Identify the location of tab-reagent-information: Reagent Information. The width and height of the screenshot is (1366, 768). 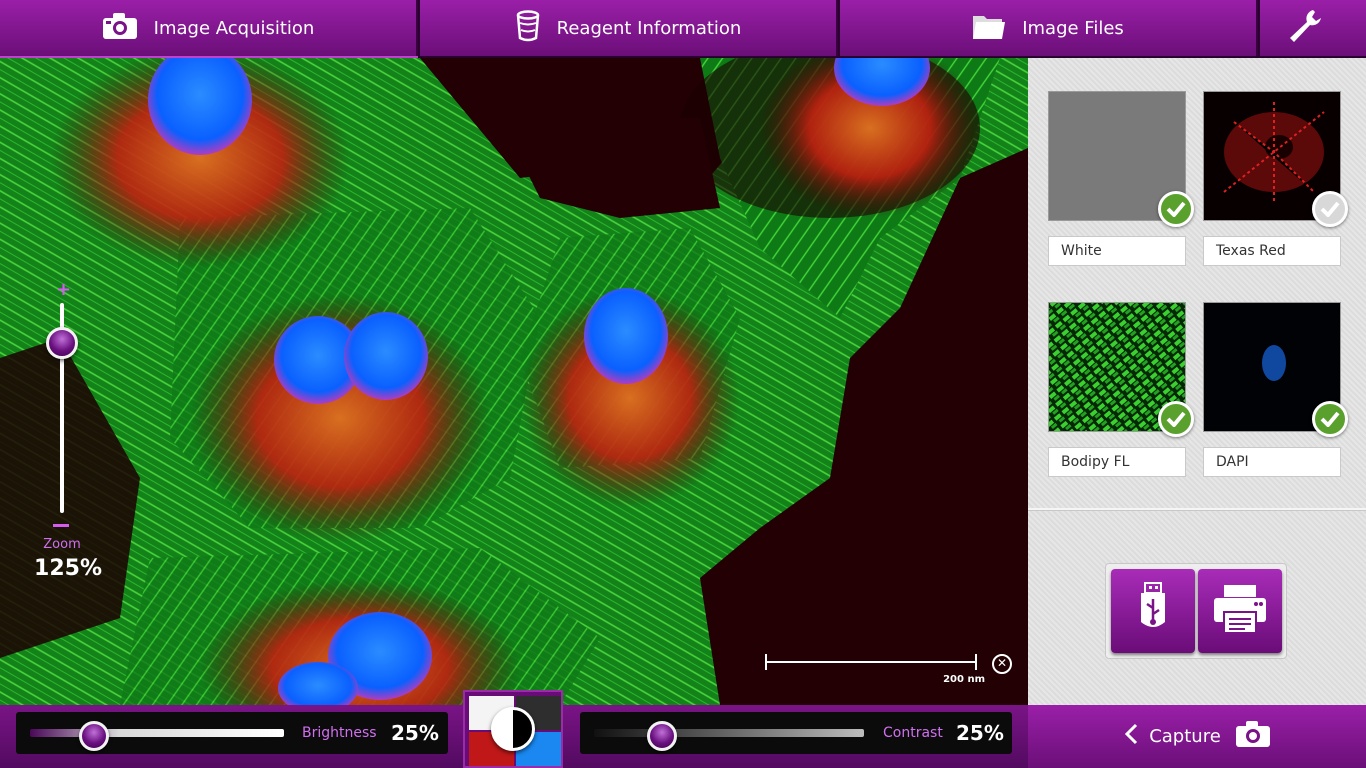
(629, 28).